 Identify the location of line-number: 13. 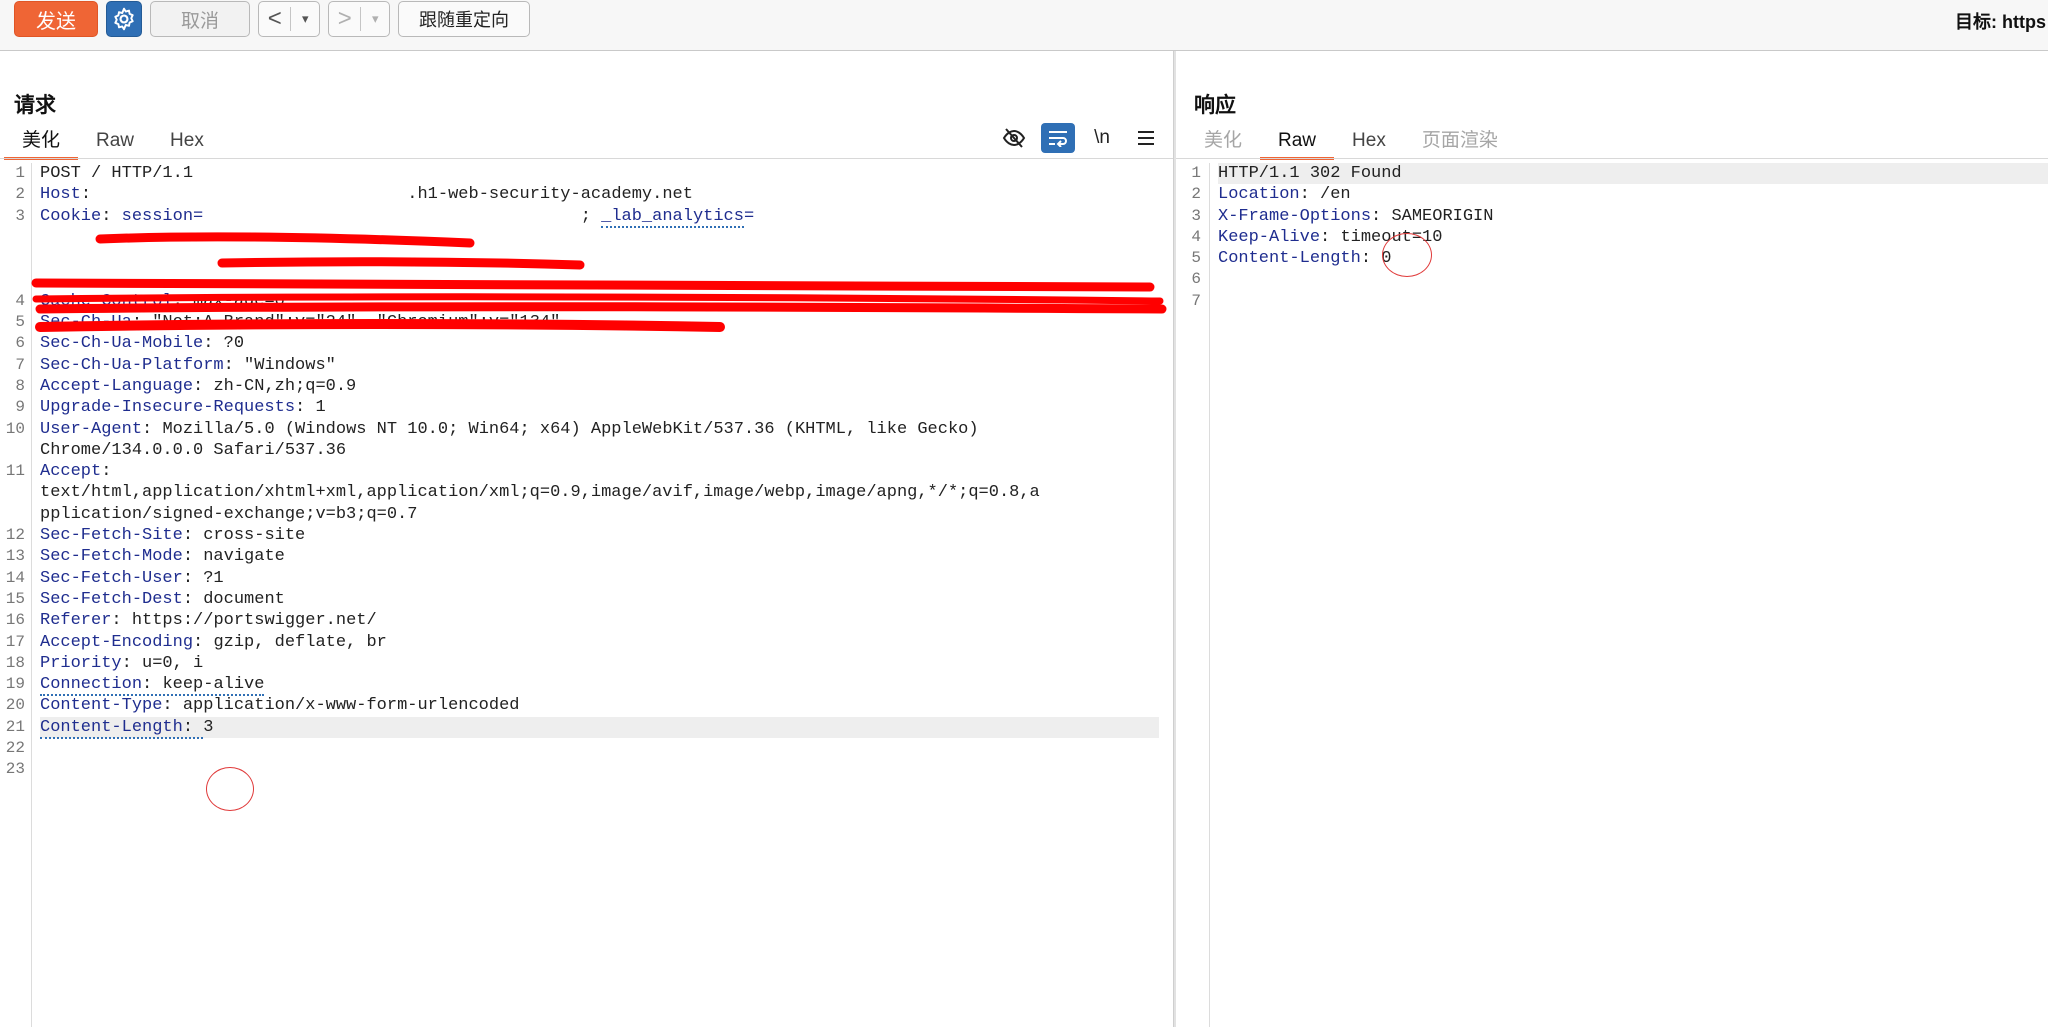
(15, 556).